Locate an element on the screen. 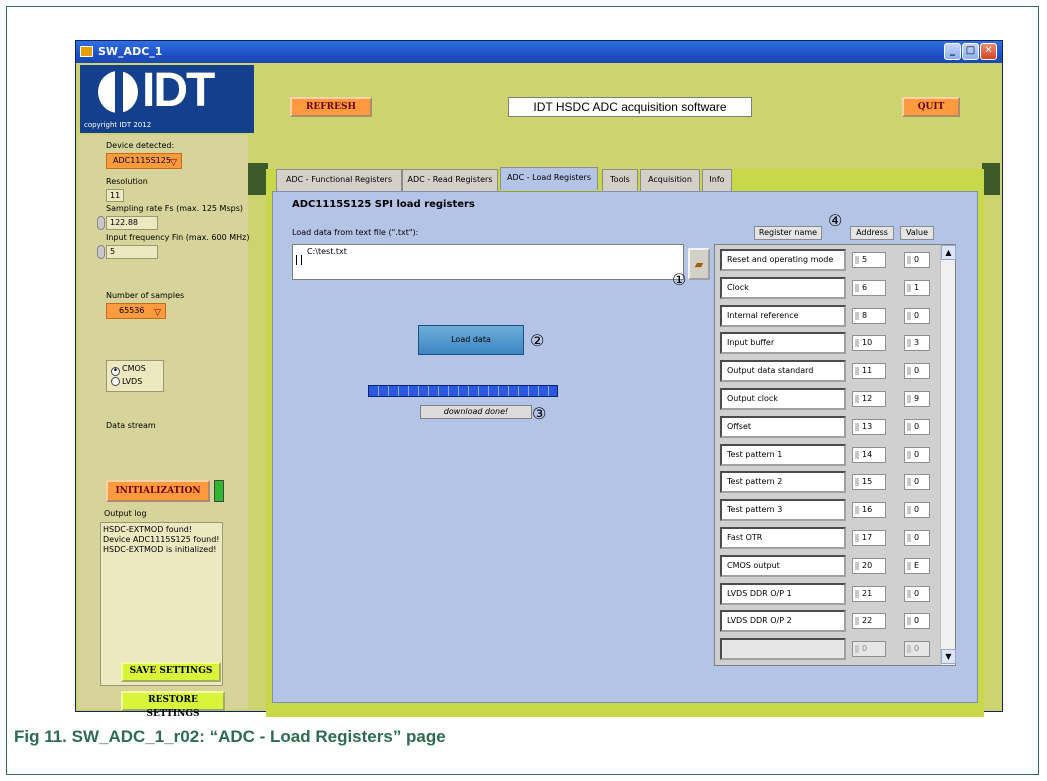 Image resolution: width=1047 pixels, height=781 pixels. save-settings-button: SAVE SETTINGS is located at coordinates (171, 672).